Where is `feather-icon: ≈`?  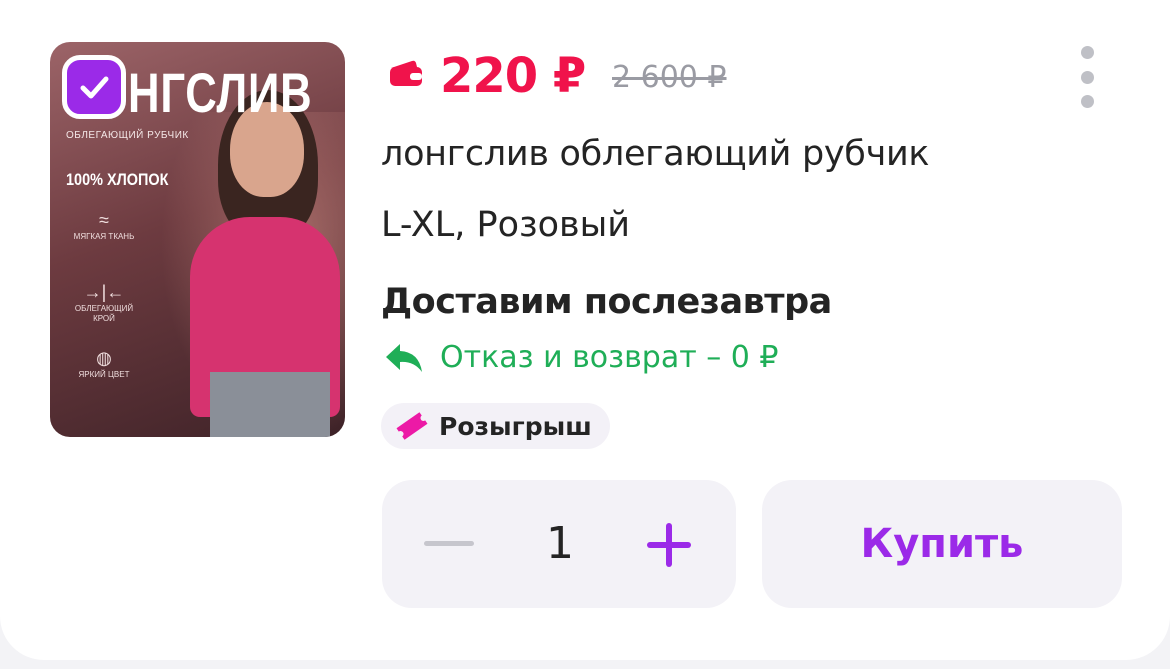
feather-icon: ≈ is located at coordinates (104, 220).